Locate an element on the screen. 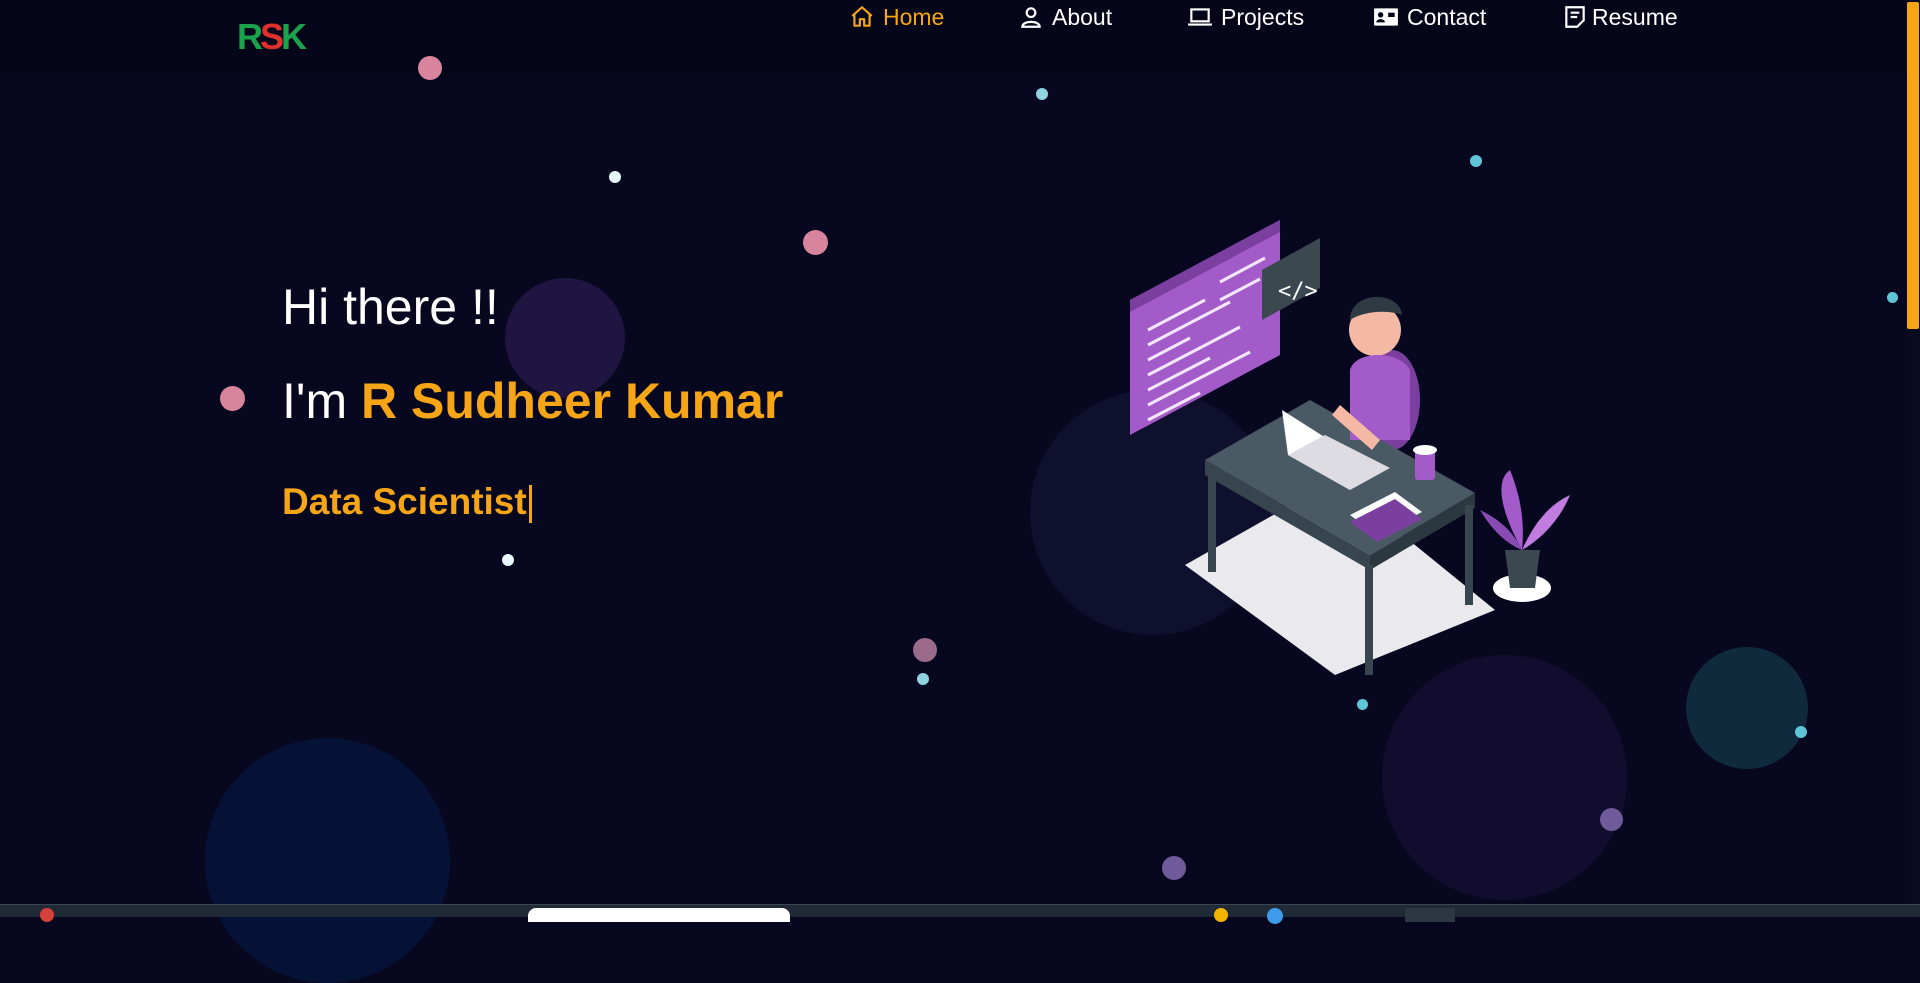  taskbar-browser-icon is located at coordinates (1275, 916).